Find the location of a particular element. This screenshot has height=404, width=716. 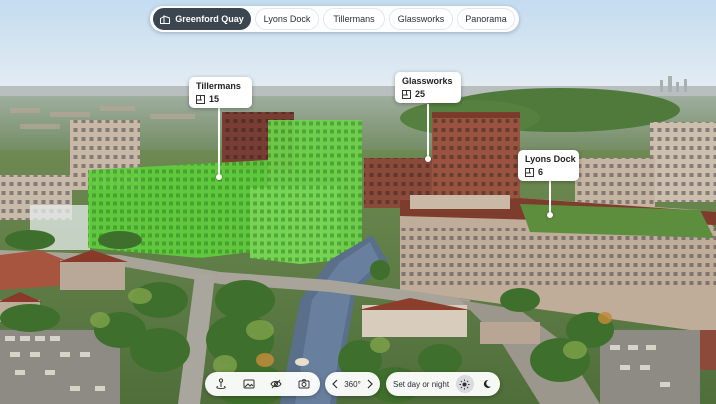

day-night-label: Set day or night is located at coordinates (421, 384).